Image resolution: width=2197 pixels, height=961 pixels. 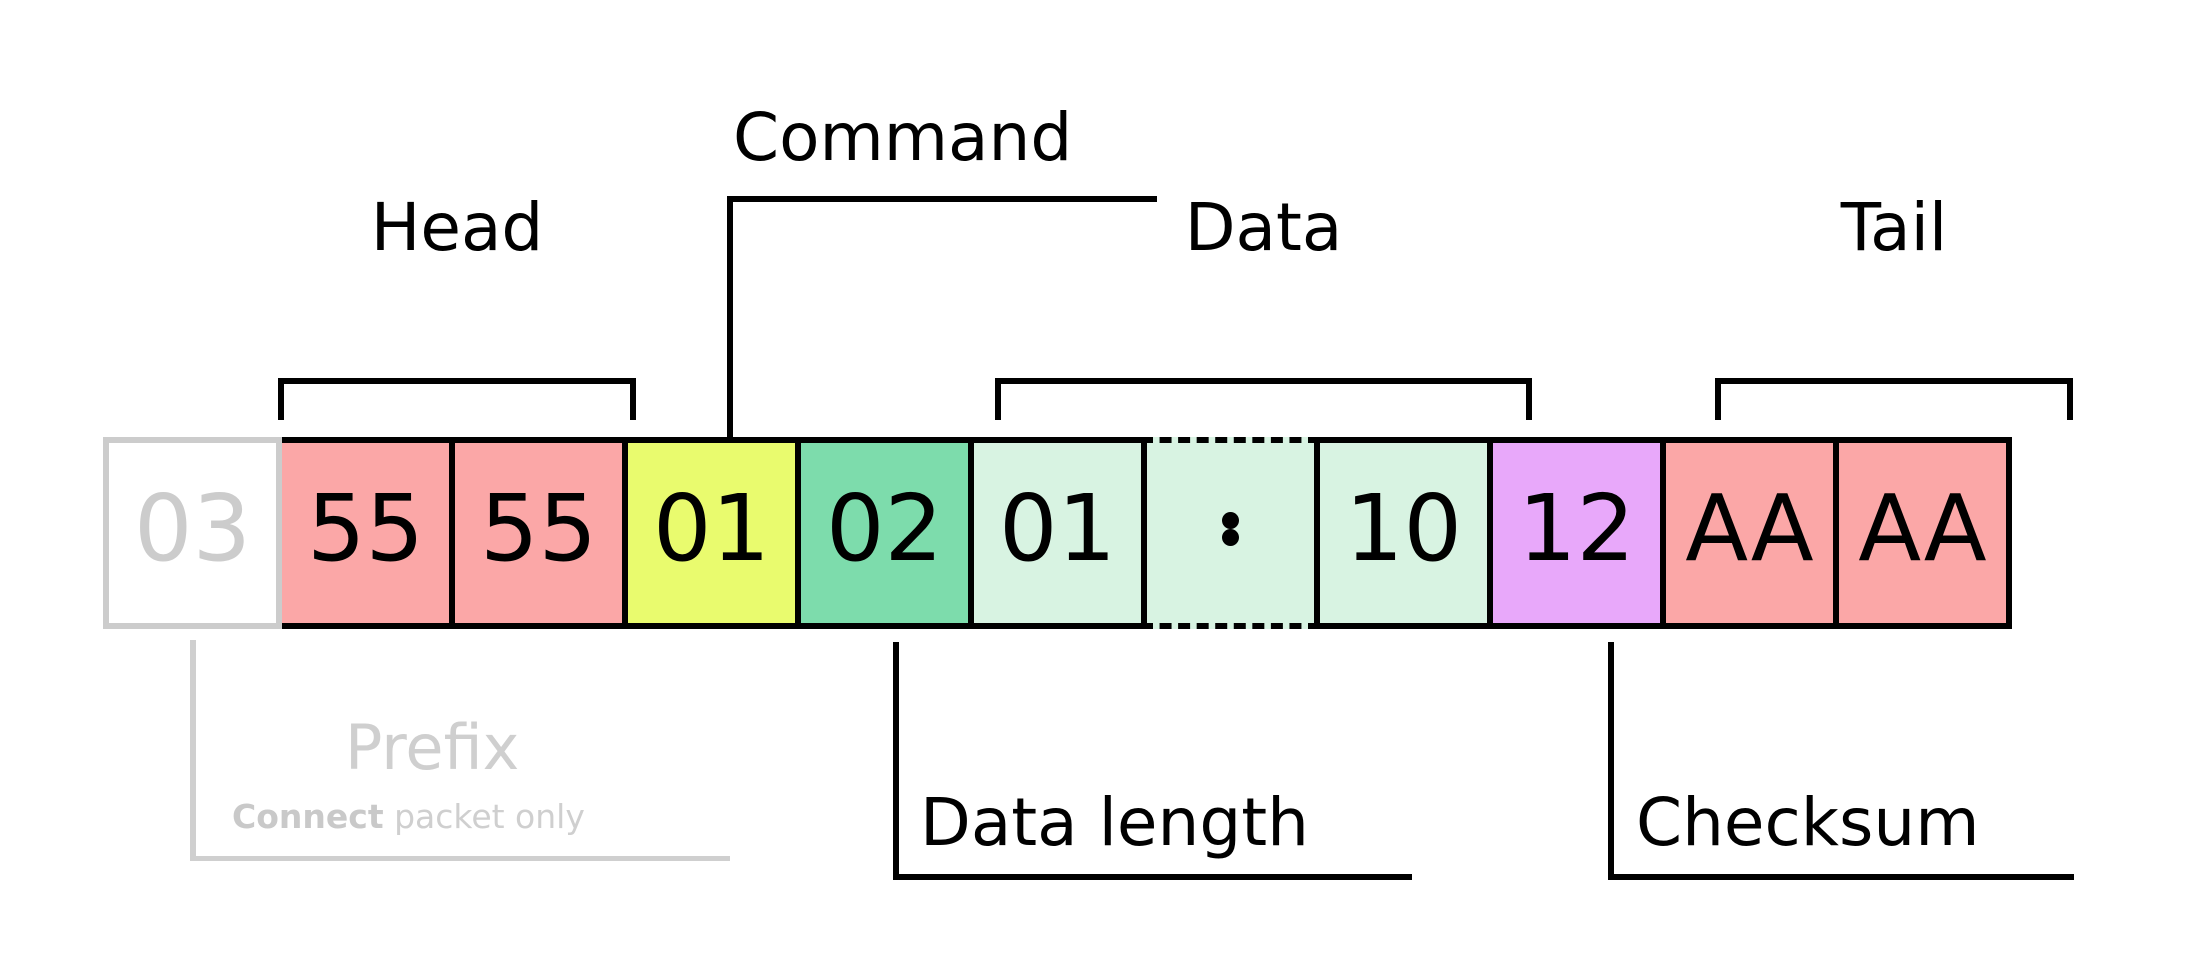 I want to click on bracket-label-head: Head, so click(x=457, y=227).